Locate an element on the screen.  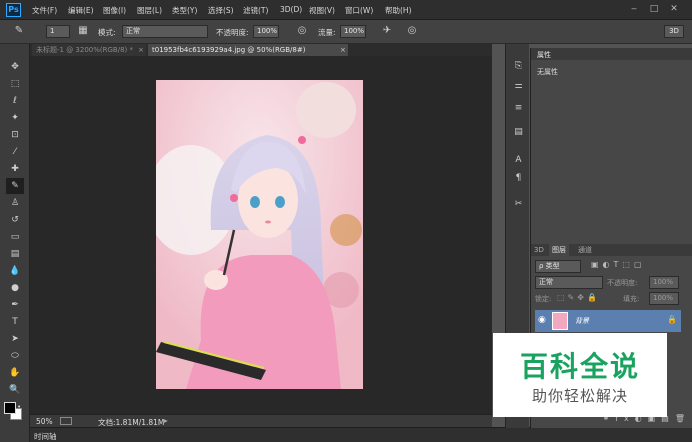
tab-layers: 图层 is located at coordinates (559, 250).